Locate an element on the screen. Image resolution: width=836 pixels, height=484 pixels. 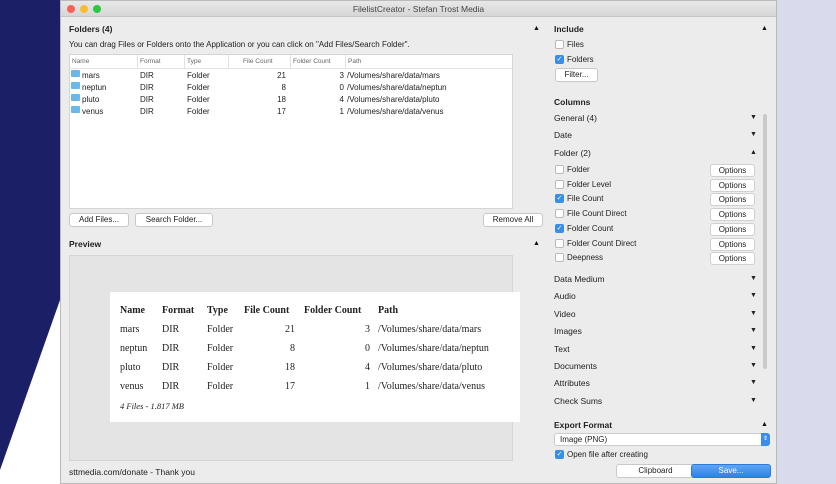
column-group: Images is located at coordinates (568, 331).